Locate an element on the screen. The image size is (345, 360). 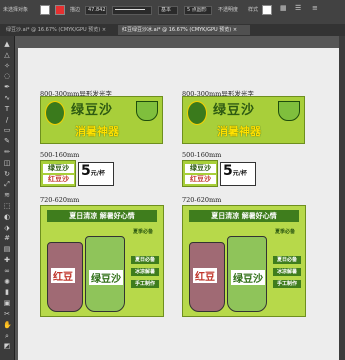
menu-icon: ≡ is located at coordinates (315, 8).